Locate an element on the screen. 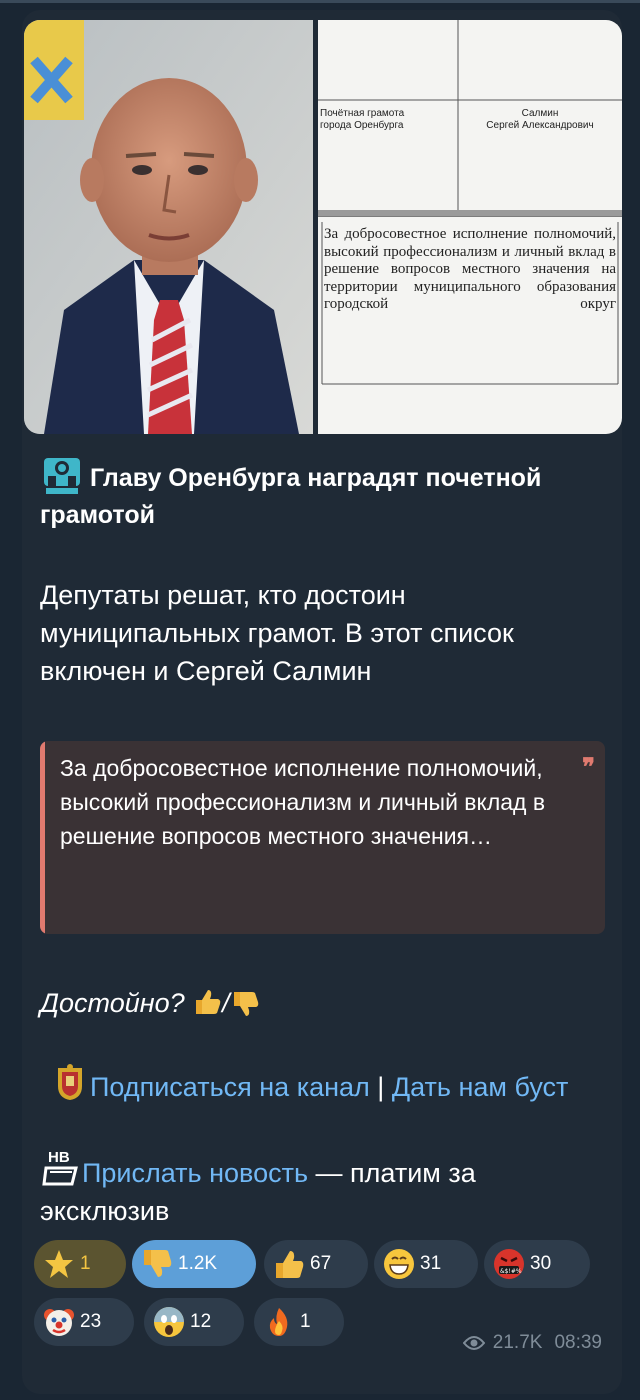  reaction-thumbs-up: 67 is located at coordinates (316, 1264).